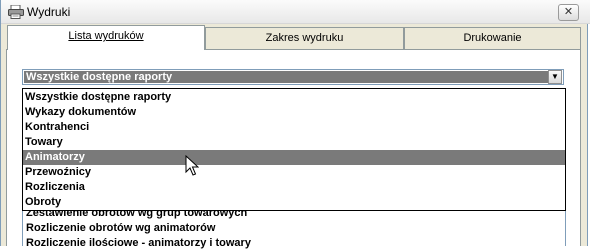 The image size is (590, 250). I want to click on dropdown-option: Przewoźnicy, so click(294, 172).